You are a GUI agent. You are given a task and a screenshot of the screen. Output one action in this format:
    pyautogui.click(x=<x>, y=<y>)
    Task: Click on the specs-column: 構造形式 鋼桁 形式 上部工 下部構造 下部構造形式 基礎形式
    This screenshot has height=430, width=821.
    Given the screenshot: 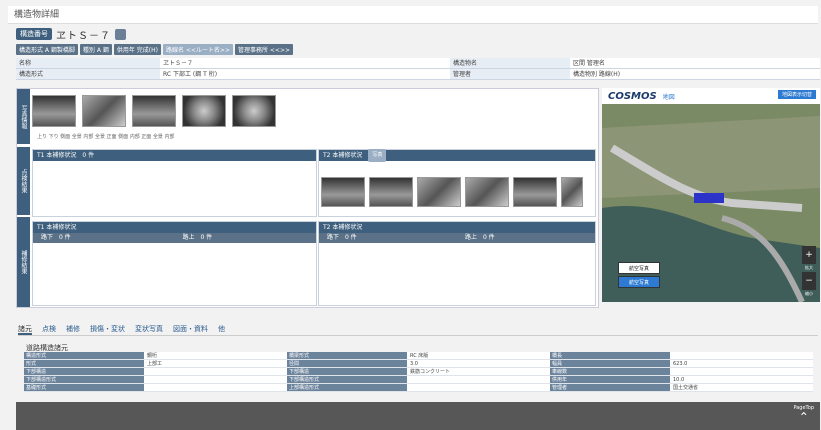 What is the action you would take?
    pyautogui.click(x=155, y=377)
    